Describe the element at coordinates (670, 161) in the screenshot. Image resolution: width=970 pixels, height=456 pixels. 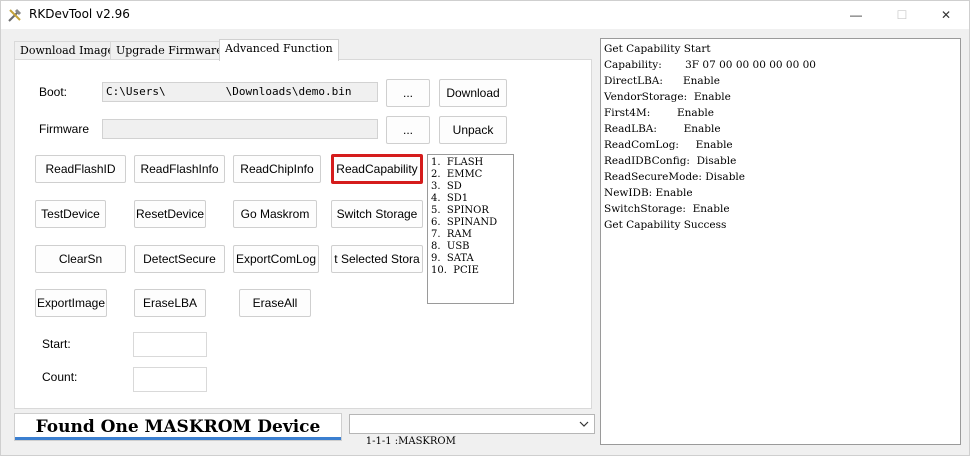
I see `log-line: ReadIDBConfig: Disable` at that location.